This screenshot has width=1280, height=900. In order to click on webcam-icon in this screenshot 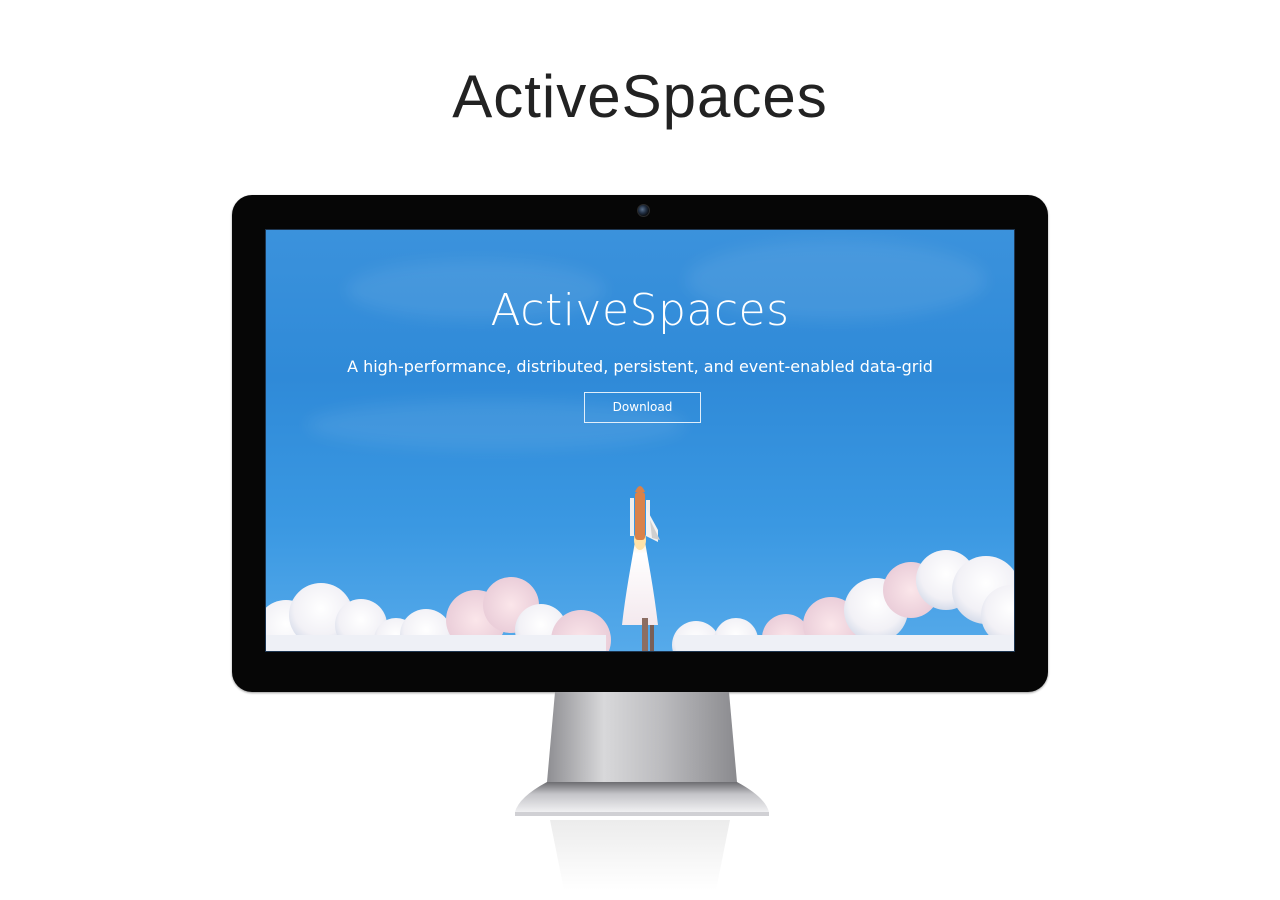, I will do `click(643, 210)`.